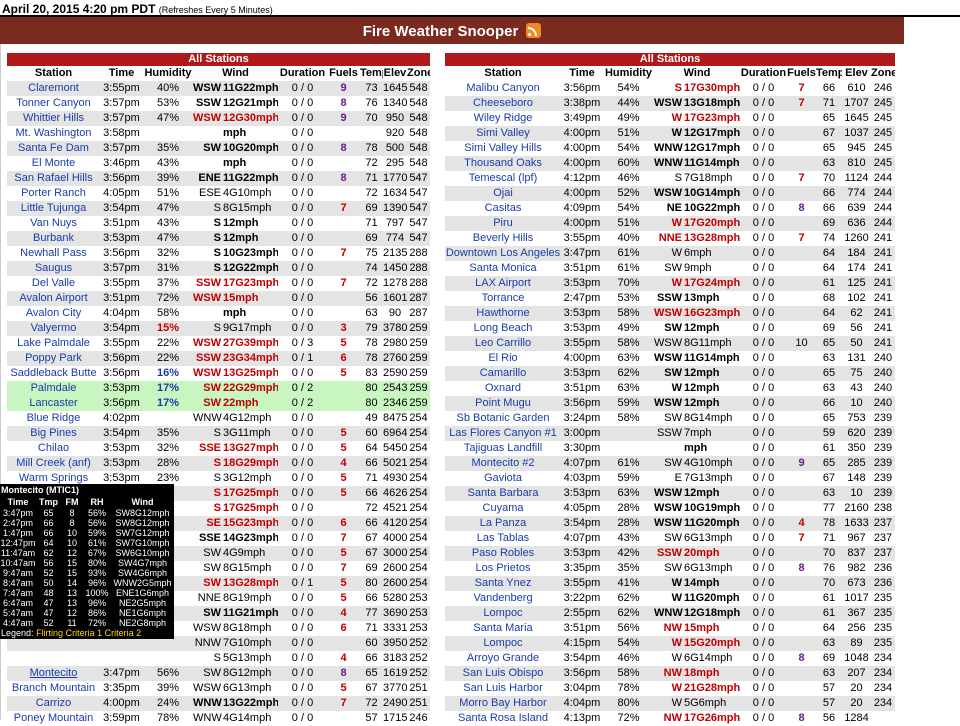 This screenshot has width=960, height=726. Describe the element at coordinates (670, 328) in the screenshot. I see `table-row: Long Beach 3:53pm 49% SW 12mph 0 / 0 69 56 241` at that location.